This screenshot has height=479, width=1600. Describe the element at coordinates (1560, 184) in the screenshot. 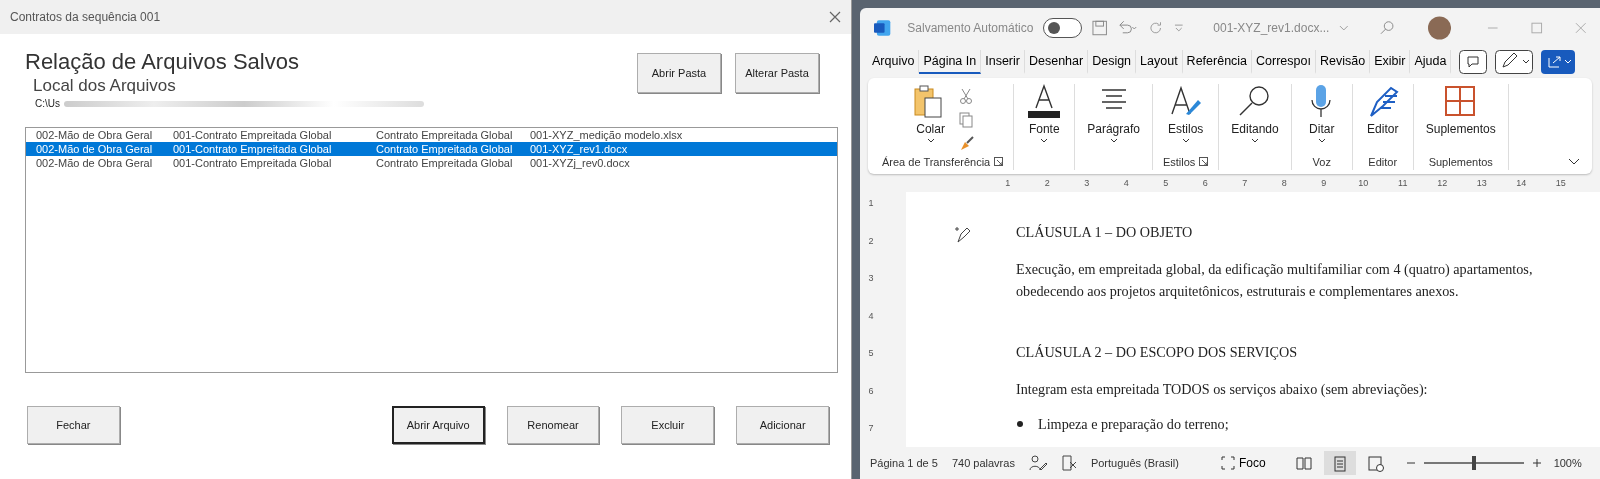

I see `ruler-number: 15` at that location.